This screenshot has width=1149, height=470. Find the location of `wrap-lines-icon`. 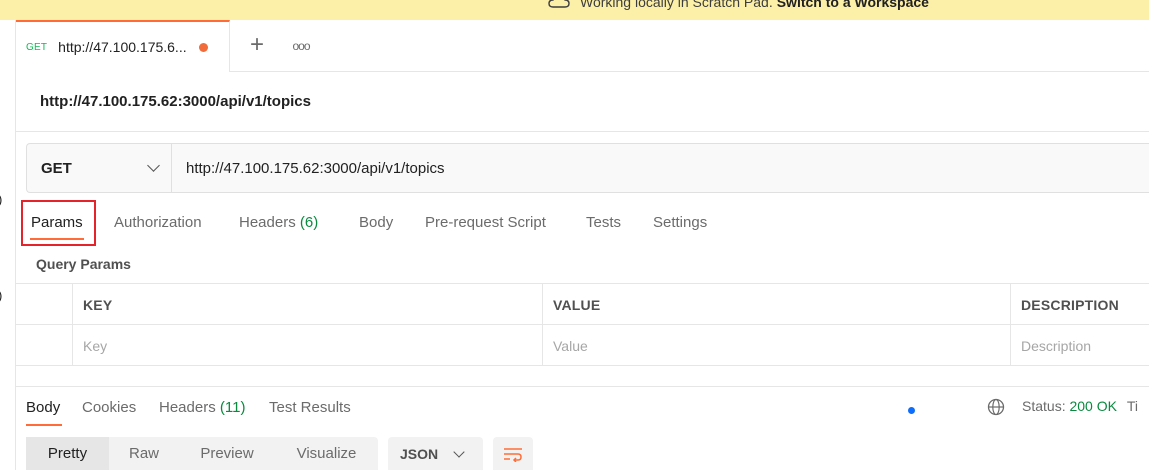

wrap-lines-icon is located at coordinates (513, 454).